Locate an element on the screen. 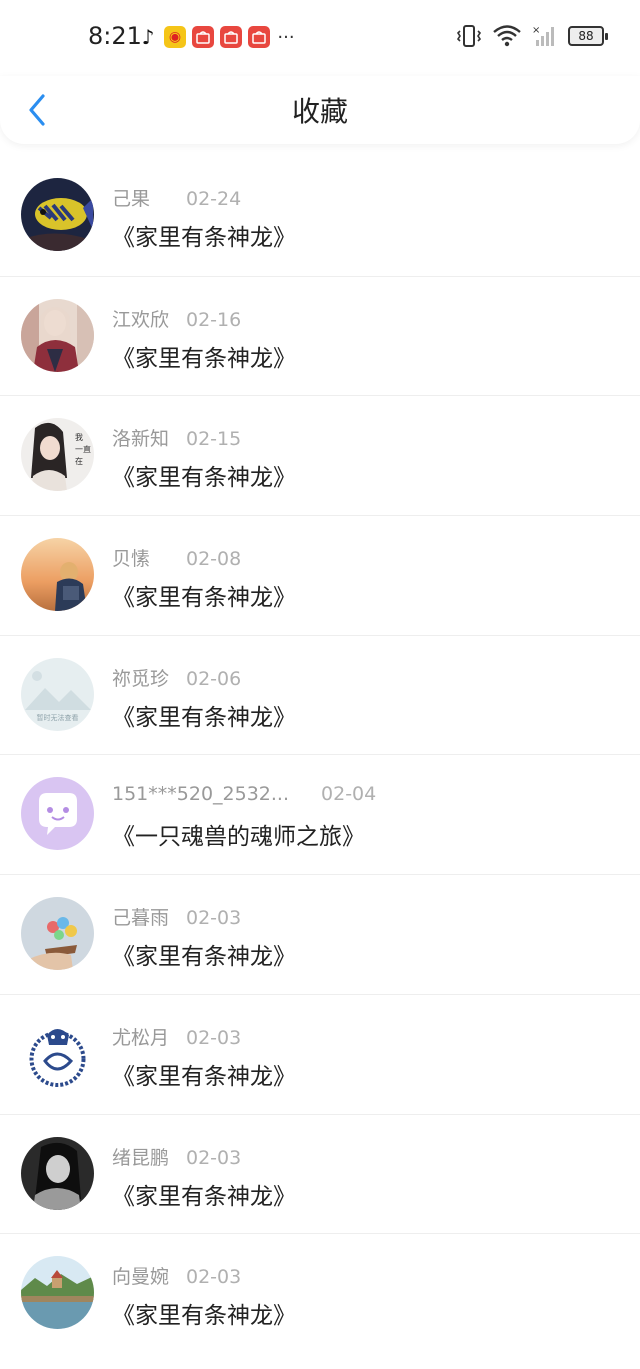 This screenshot has height=1369, width=640. item-meta: 尤松月 02-03 is located at coordinates (176, 1036).